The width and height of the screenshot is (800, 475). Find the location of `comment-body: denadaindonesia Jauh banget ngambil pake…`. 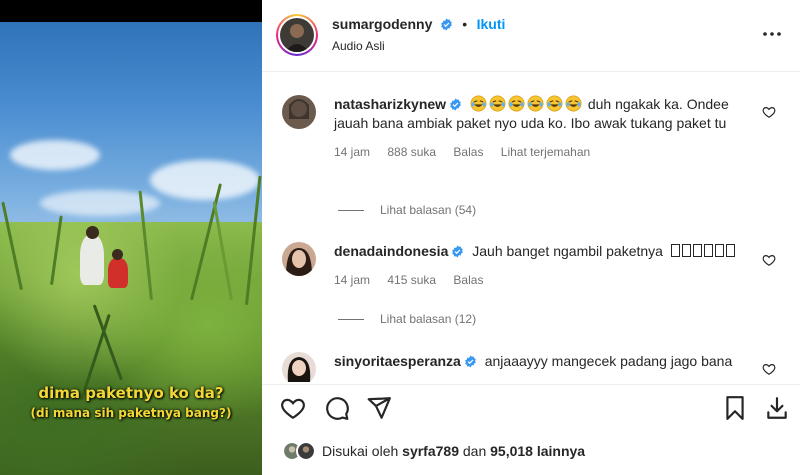

comment-body: denadaindonesia Jauh banget ngambil pake… is located at coordinates (544, 266).